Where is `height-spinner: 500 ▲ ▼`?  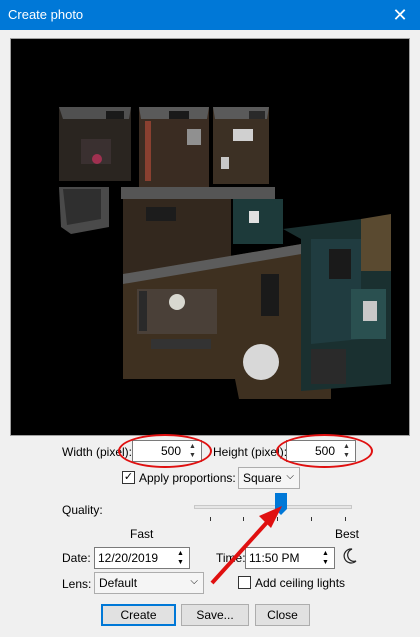
height-spinner: 500 ▲ ▼ is located at coordinates (321, 451).